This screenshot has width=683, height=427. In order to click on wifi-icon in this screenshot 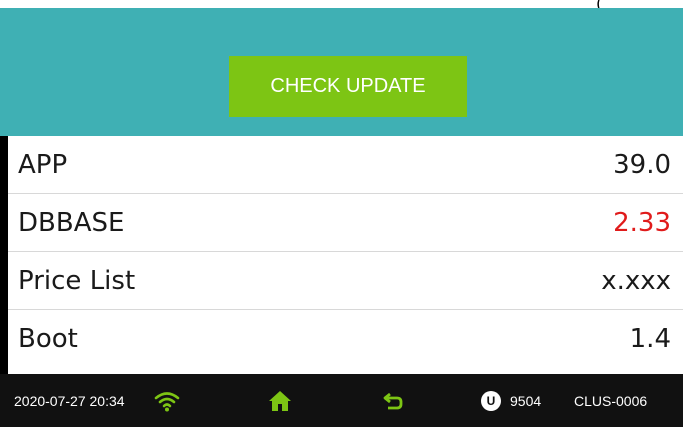, I will do `click(167, 400)`.